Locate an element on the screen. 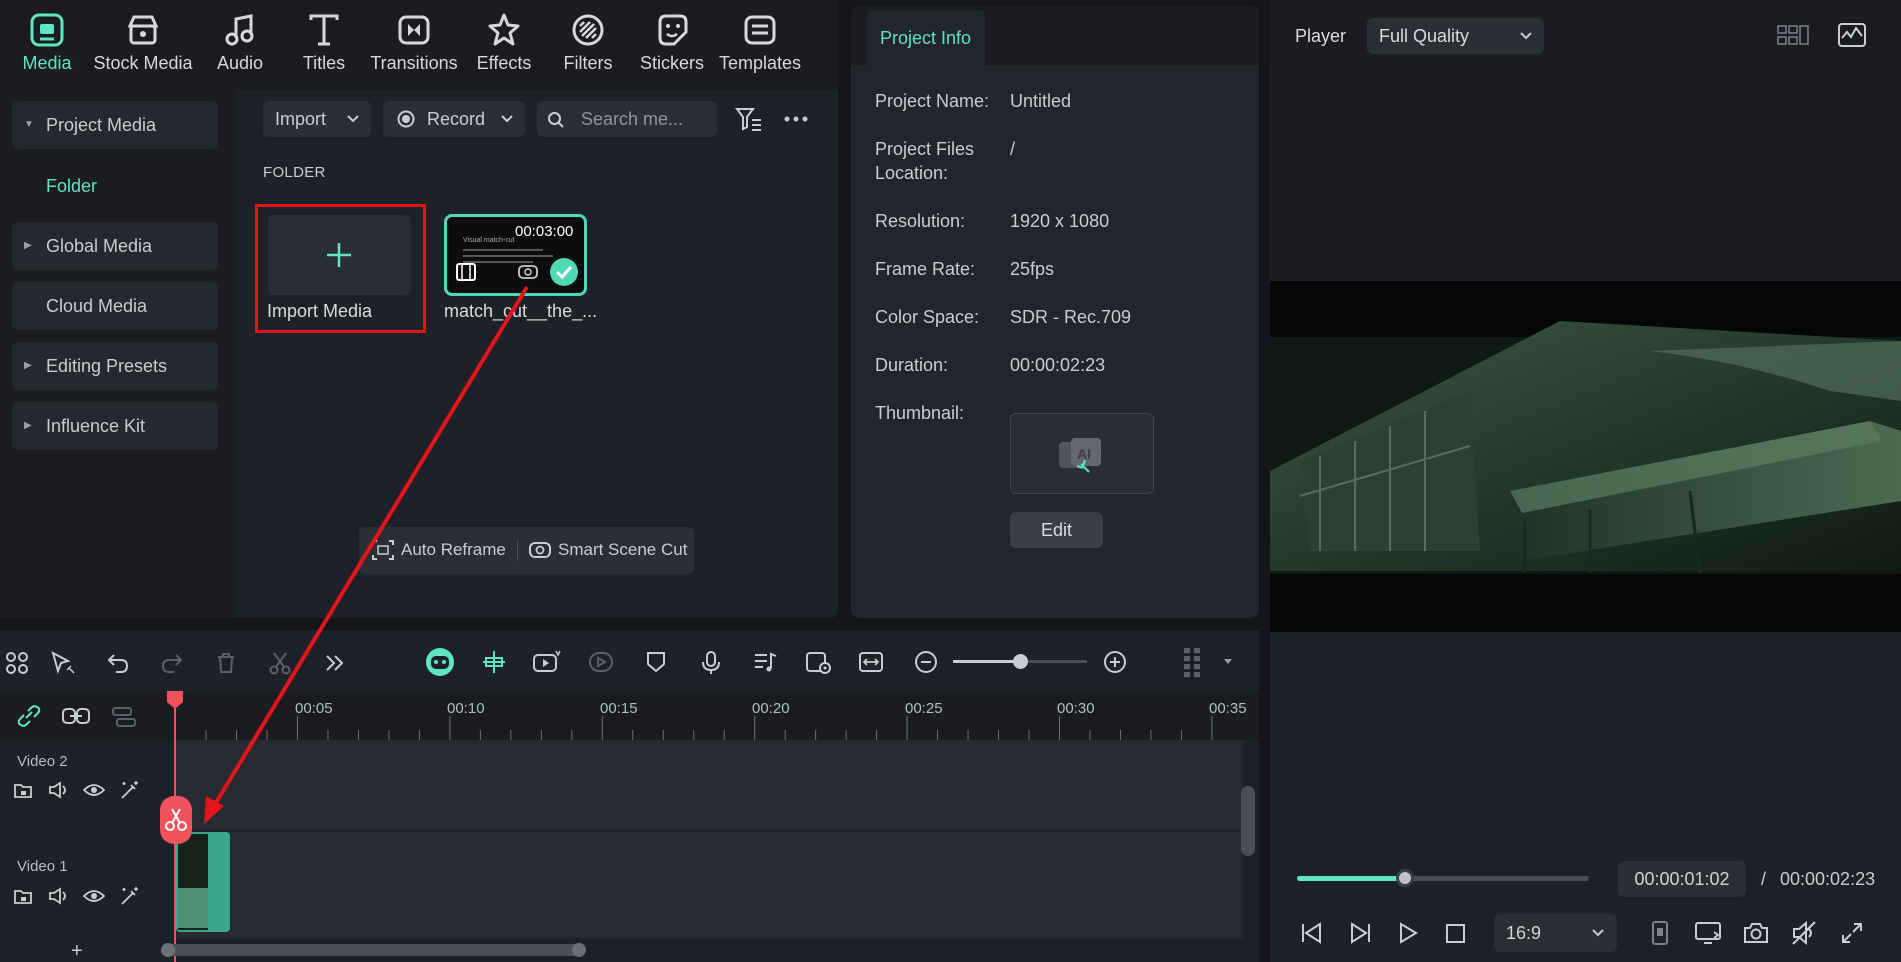 Image resolution: width=1901 pixels, height=962 pixels. fit-width-icon is located at coordinates (871, 662).